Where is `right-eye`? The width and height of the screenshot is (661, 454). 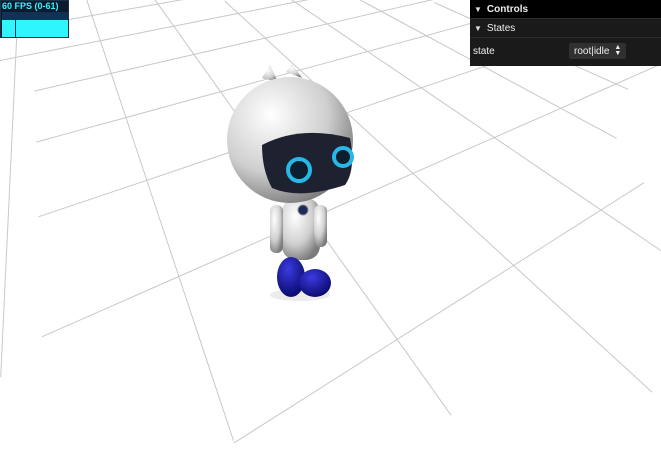
right-eye is located at coordinates (343, 157).